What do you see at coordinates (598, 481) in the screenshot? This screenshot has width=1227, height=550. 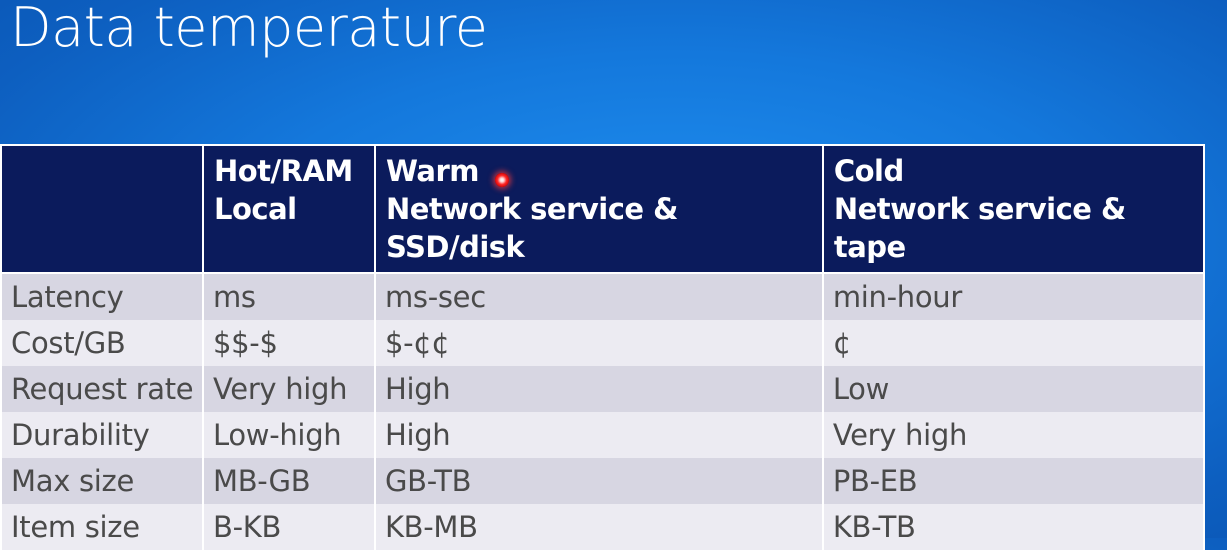 I see `warm-cell: GB-TB` at bounding box center [598, 481].